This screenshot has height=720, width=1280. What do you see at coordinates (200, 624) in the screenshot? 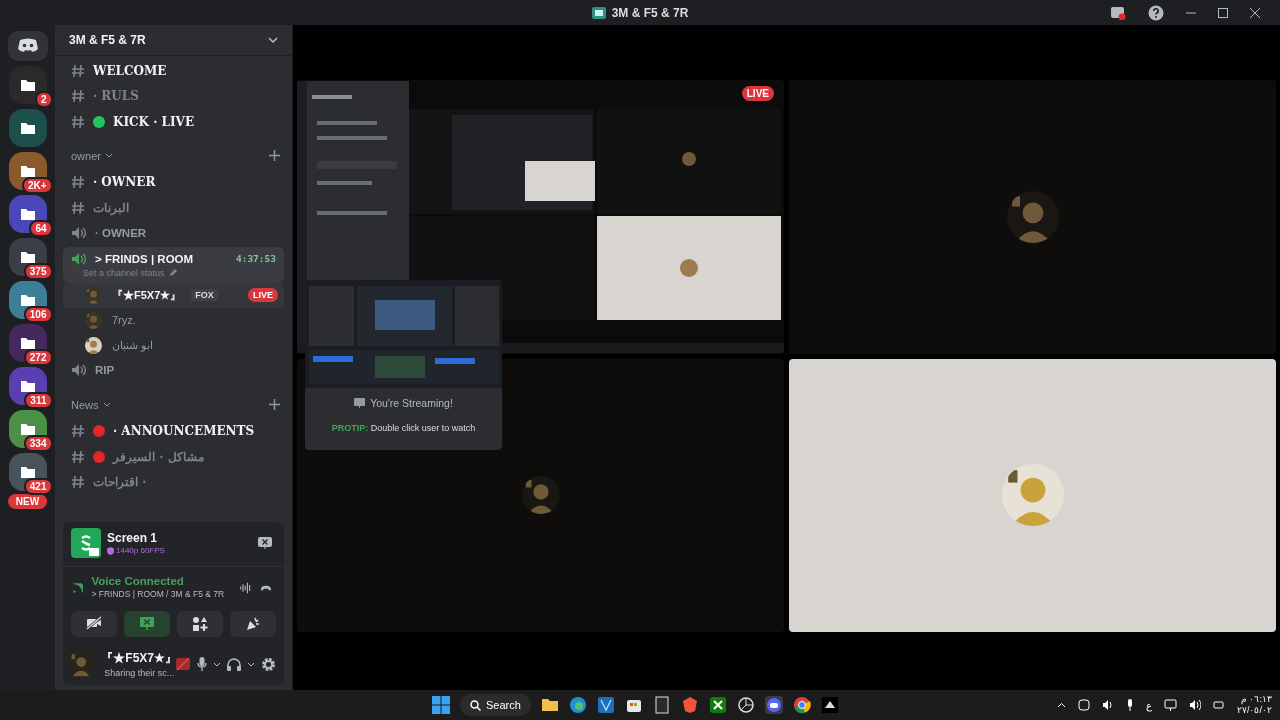
I see `activities-button` at bounding box center [200, 624].